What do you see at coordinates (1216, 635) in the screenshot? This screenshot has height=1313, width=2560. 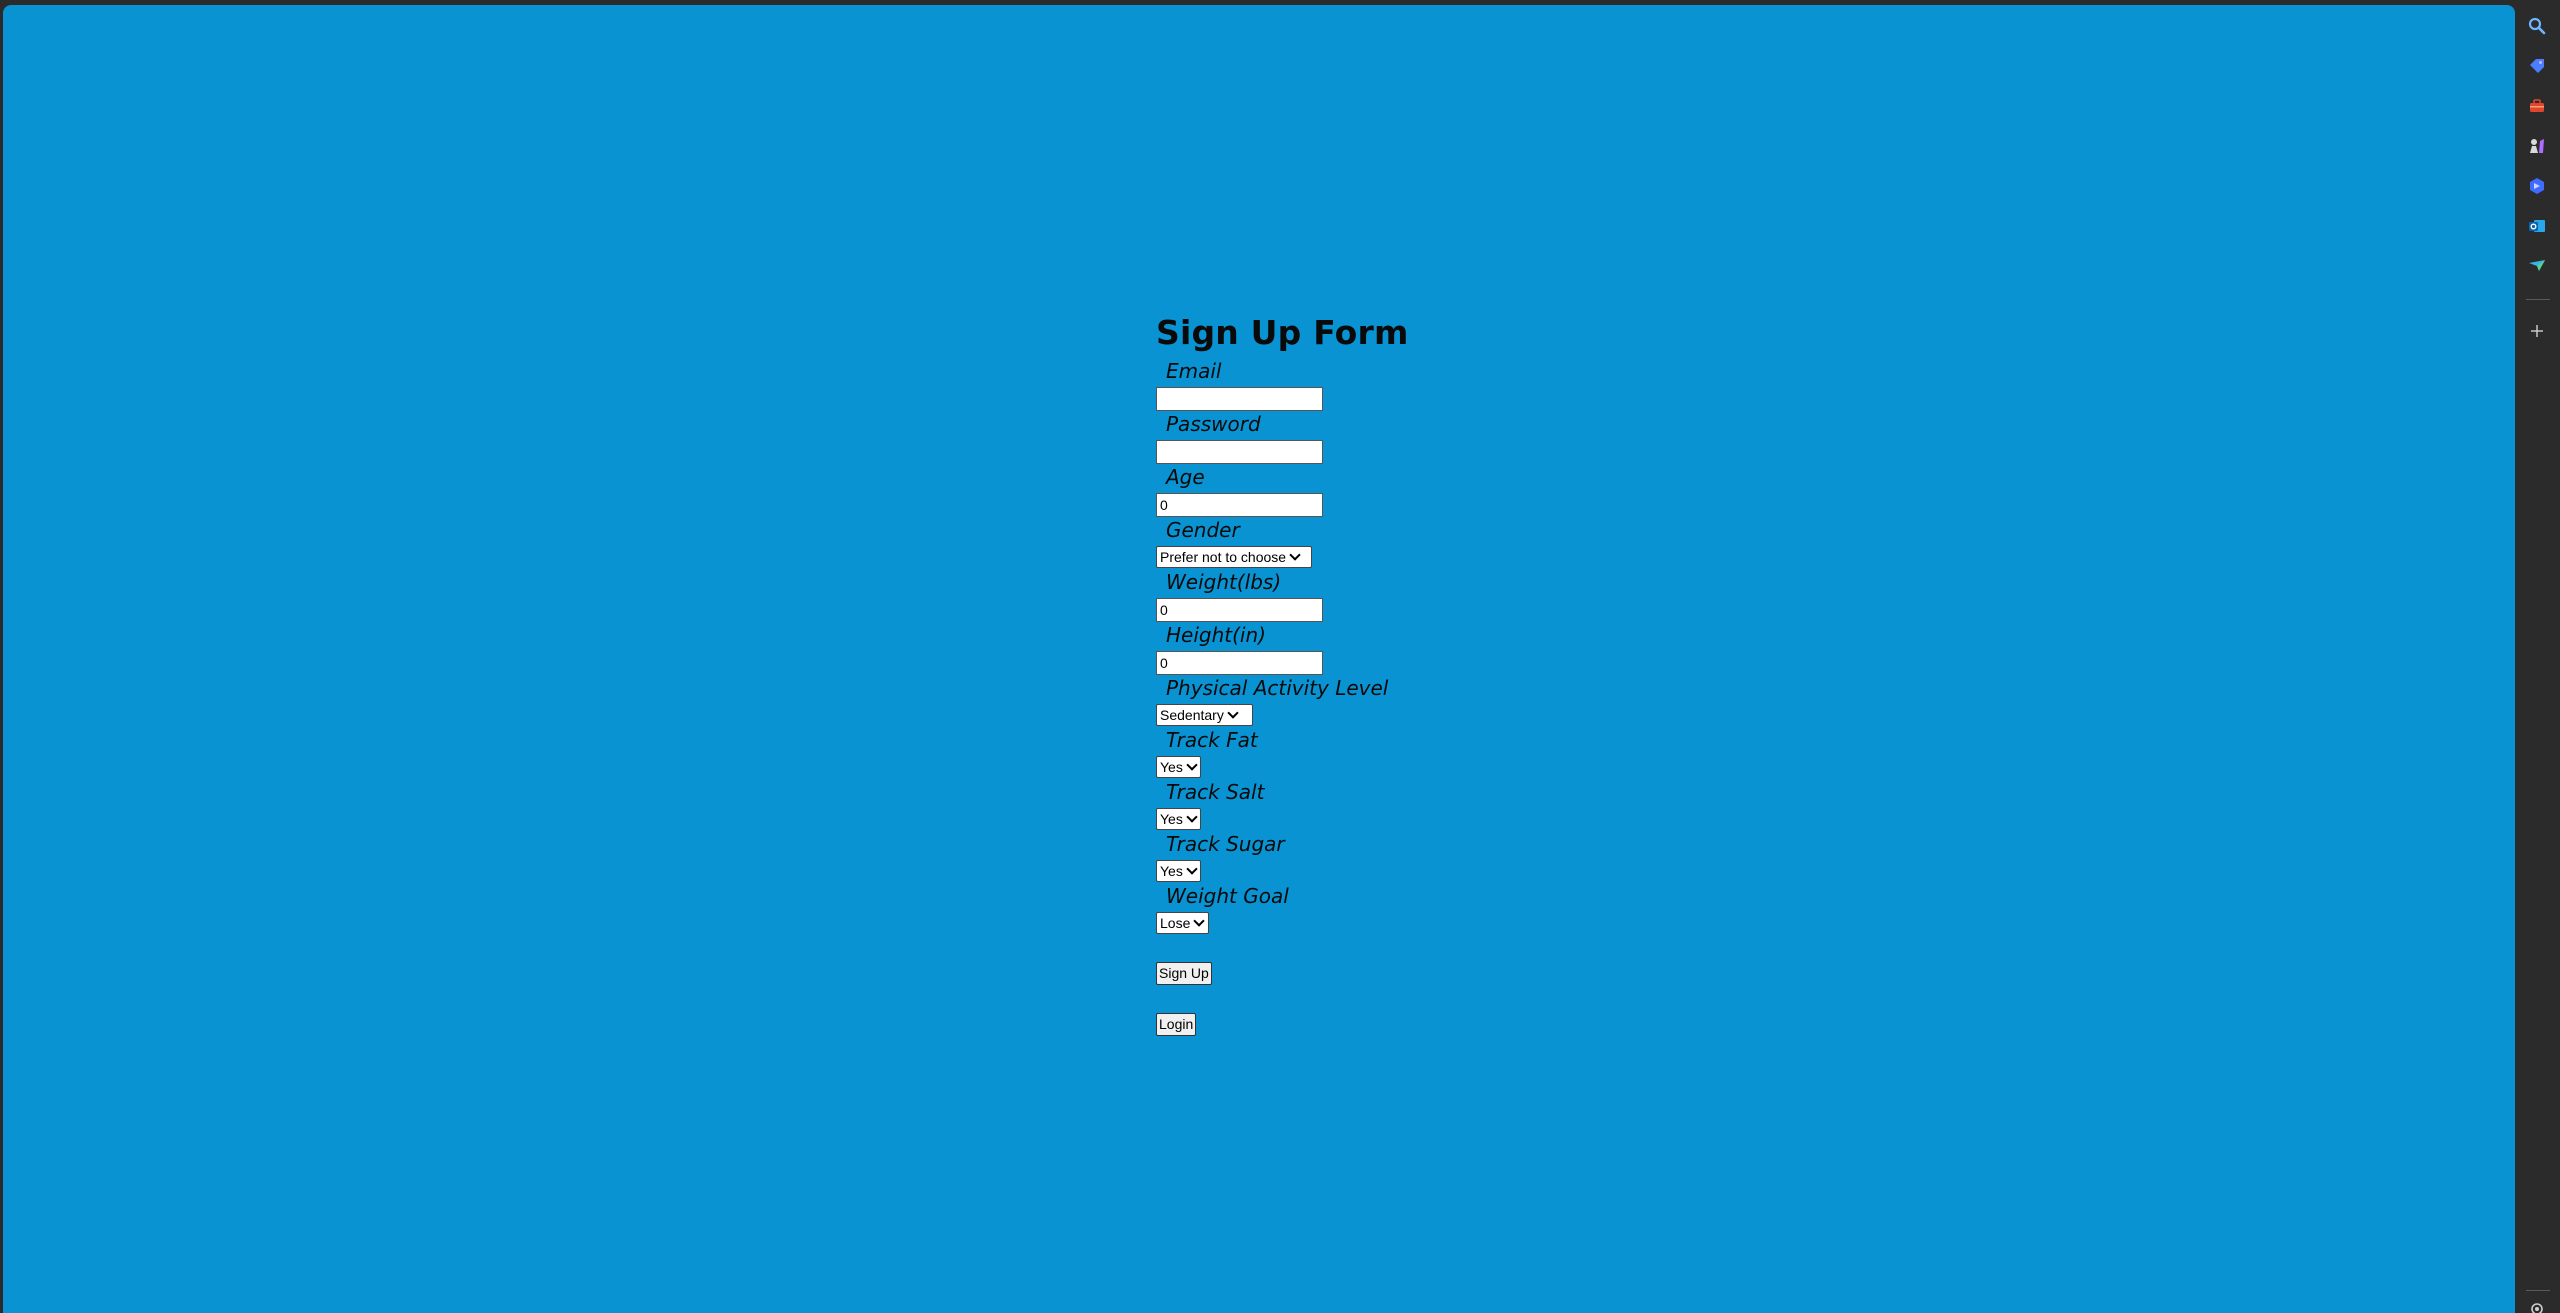 I see `height-label: Height(in)` at bounding box center [1216, 635].